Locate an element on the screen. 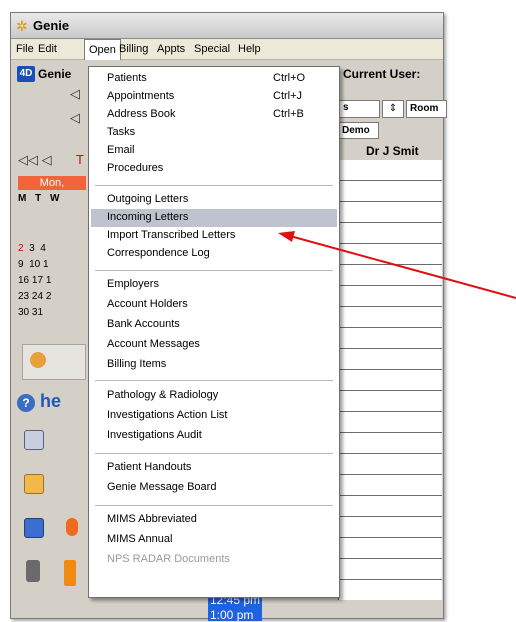 Image resolution: width=516 pixels, height=622 pixels. calendar-day: 10 is located at coordinates (34, 264).